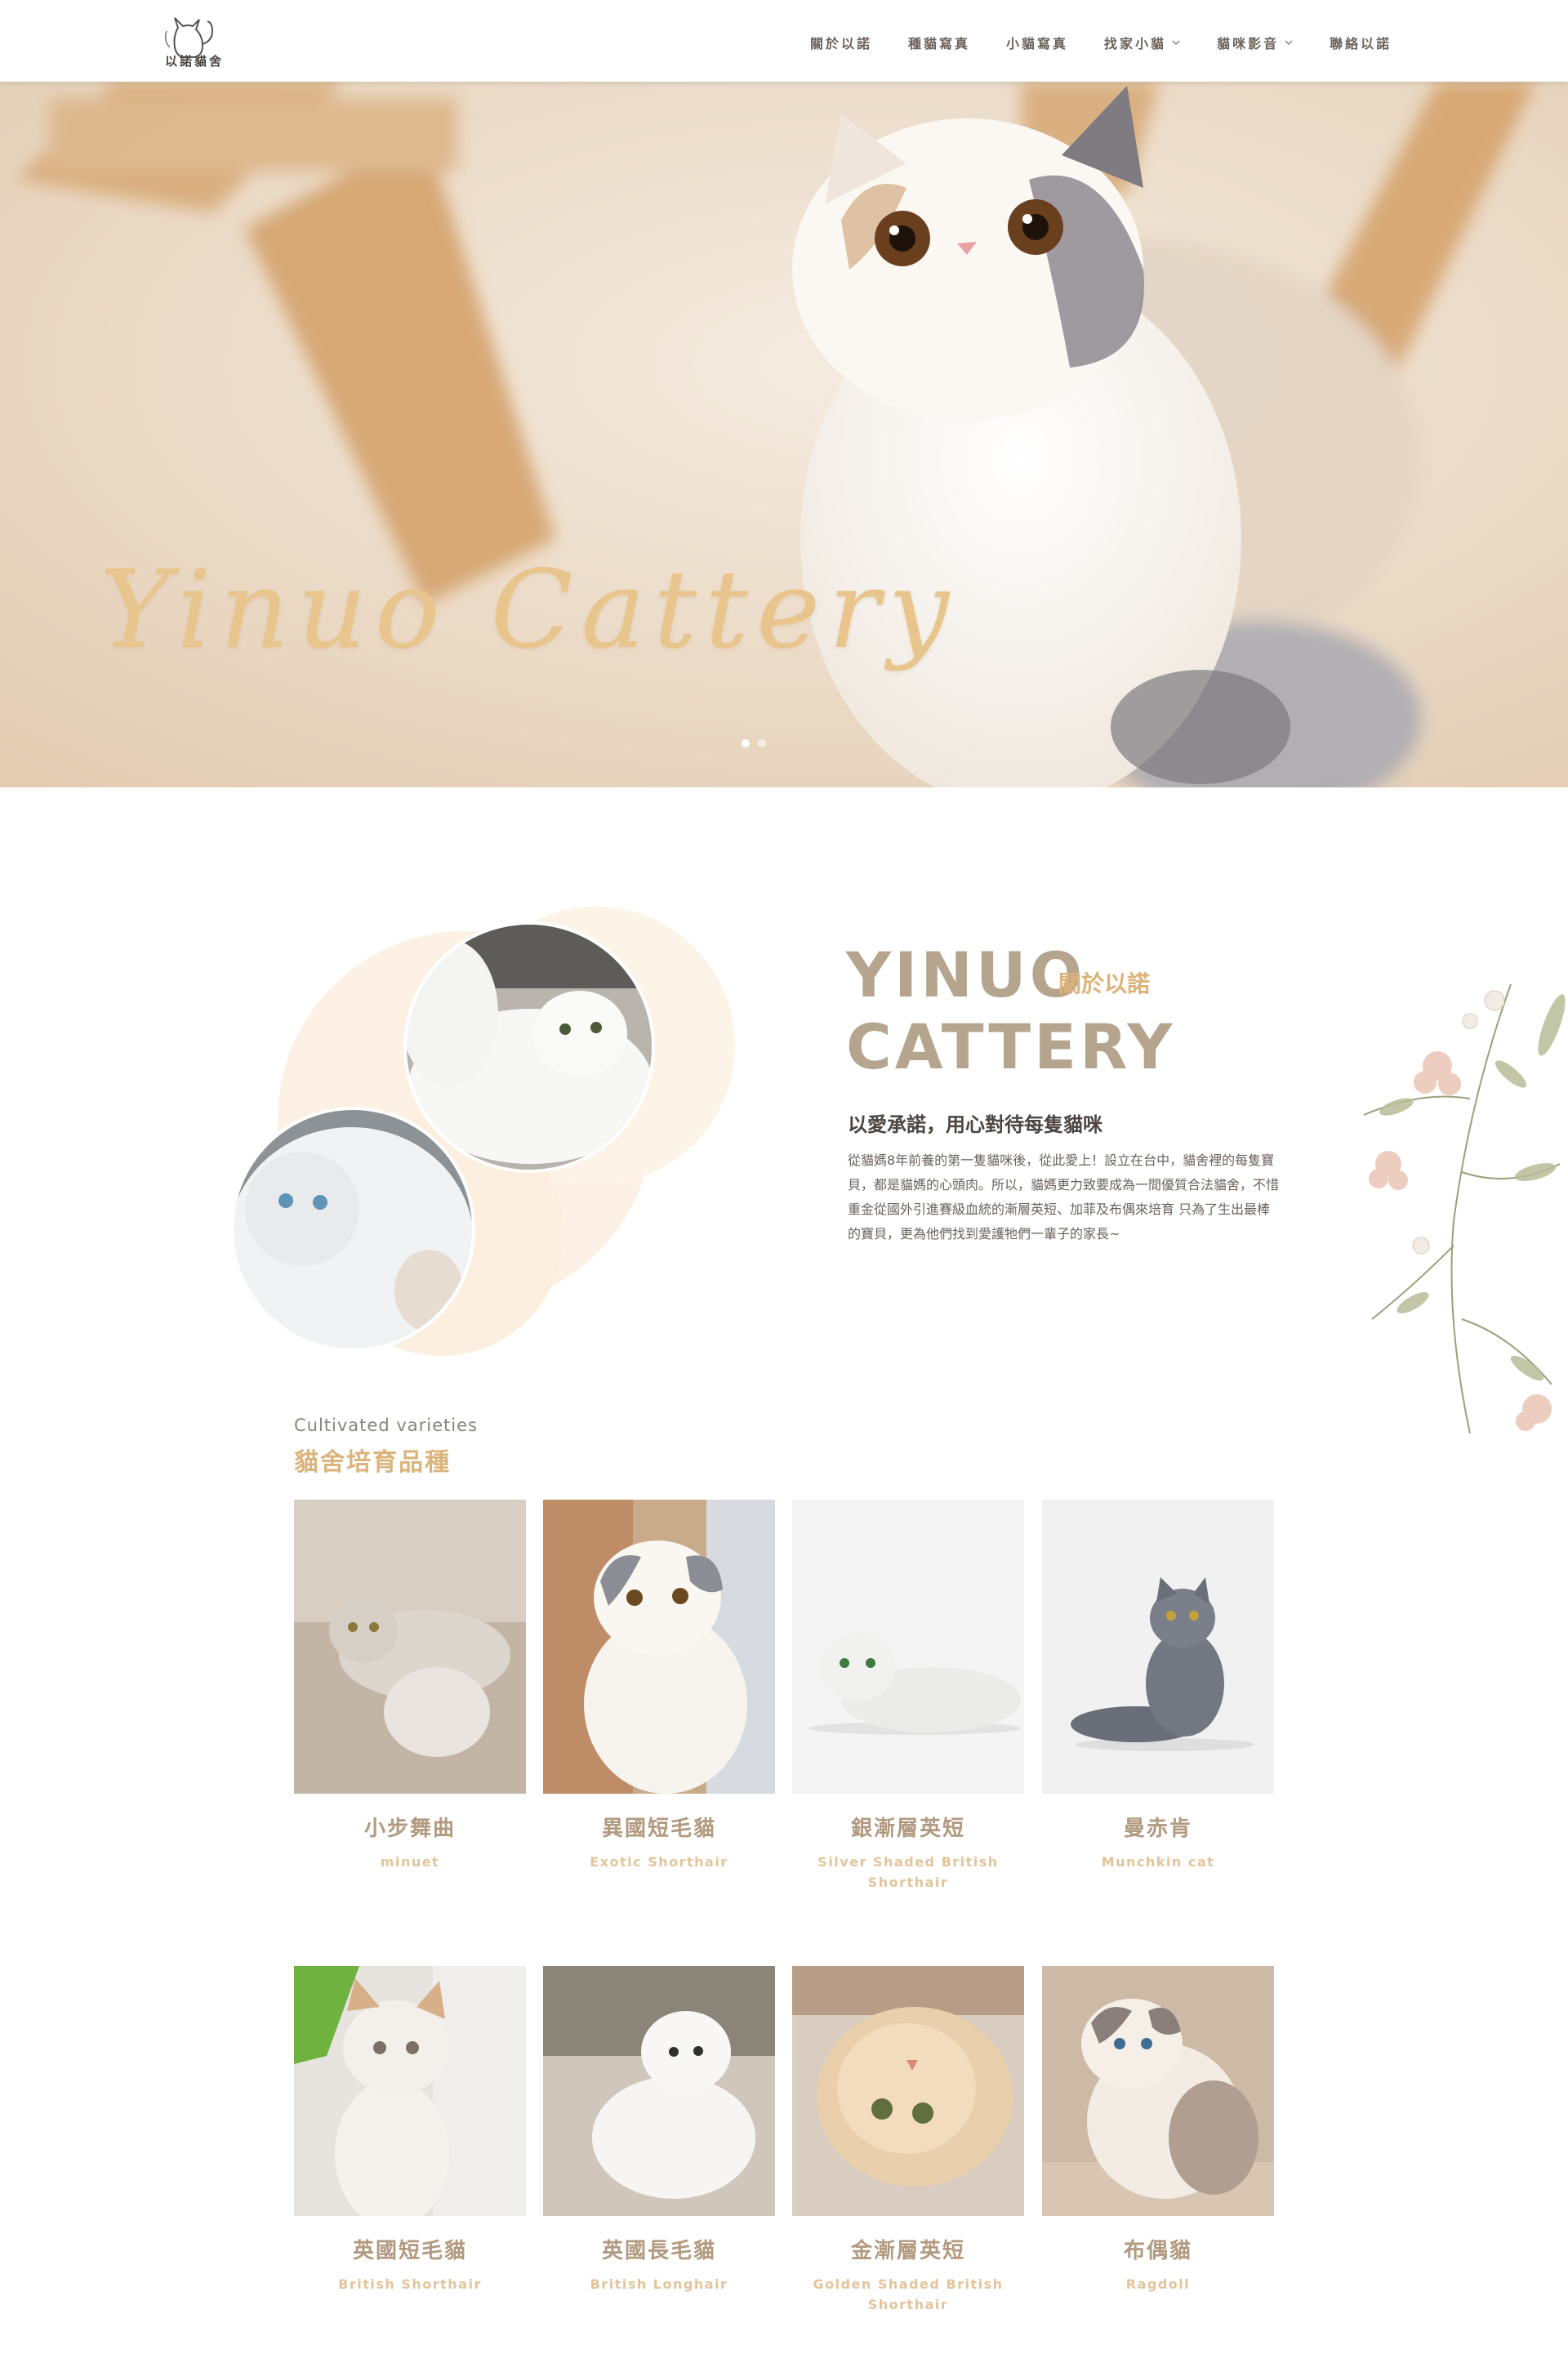 The width and height of the screenshot is (1568, 2363). I want to click on nav-label: 關於以諾, so click(842, 44).